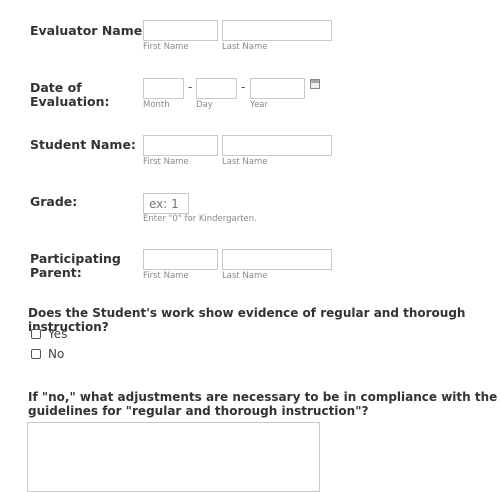 Image resolution: width=500 pixels, height=492 pixels. Describe the element at coordinates (204, 105) in the screenshot. I see `day-sublabel: Day` at that location.